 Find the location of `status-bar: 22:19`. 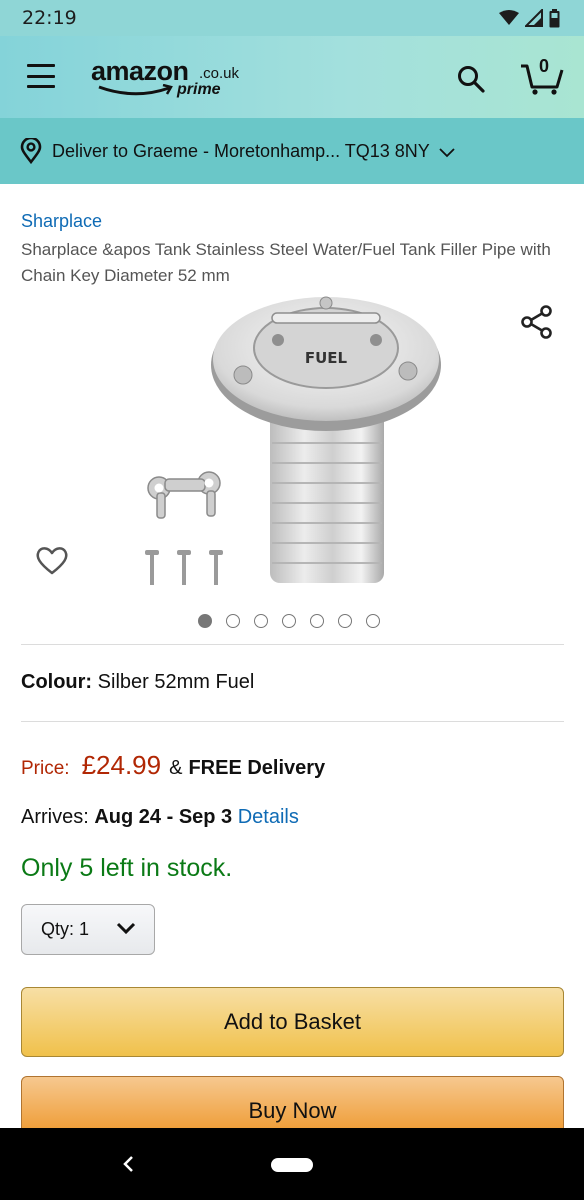

status-bar: 22:19 is located at coordinates (292, 18).